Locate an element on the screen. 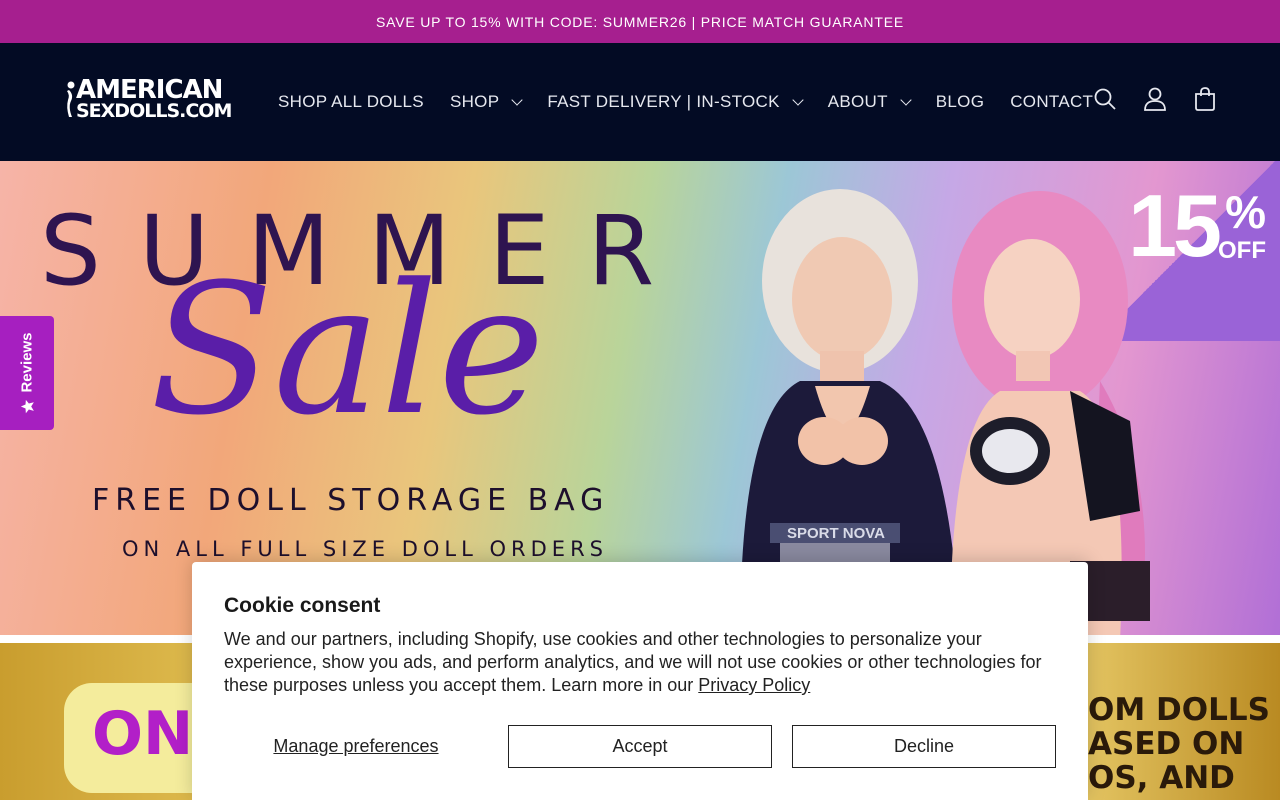 The image size is (1280, 800). site-logo: AMERICAN SEXDOLLS.COM is located at coordinates (149, 102).